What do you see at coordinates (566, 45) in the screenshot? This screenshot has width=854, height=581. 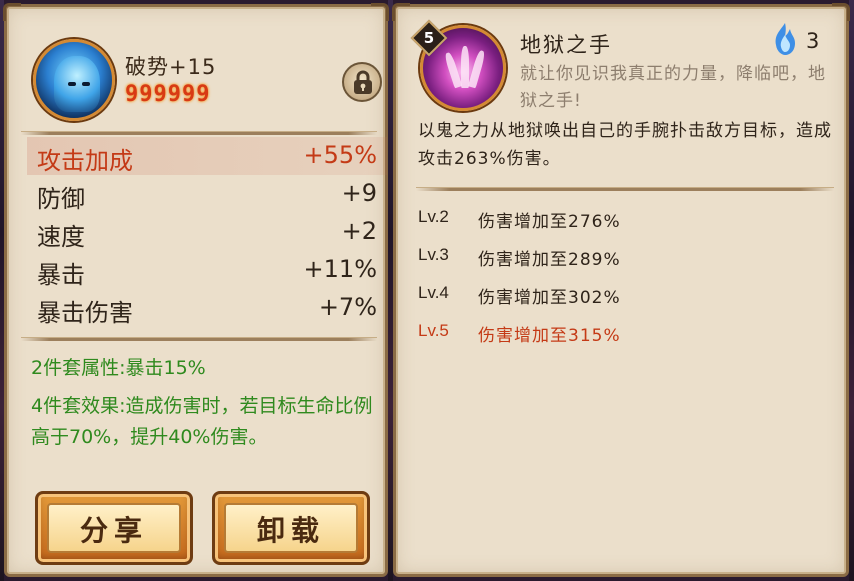 I see `skill-name: 地狱之手` at bounding box center [566, 45].